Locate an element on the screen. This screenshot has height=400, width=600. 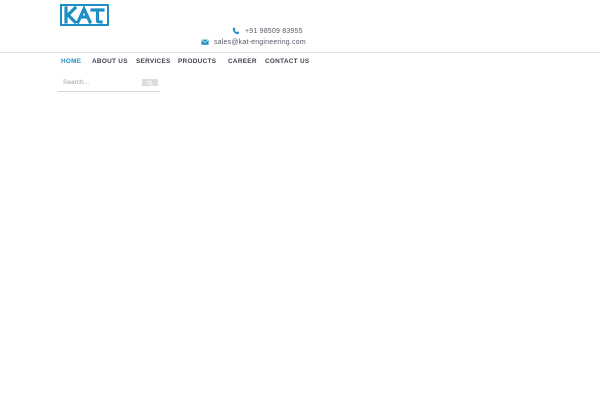
phone-number: +91 98509 83955 is located at coordinates (274, 31).